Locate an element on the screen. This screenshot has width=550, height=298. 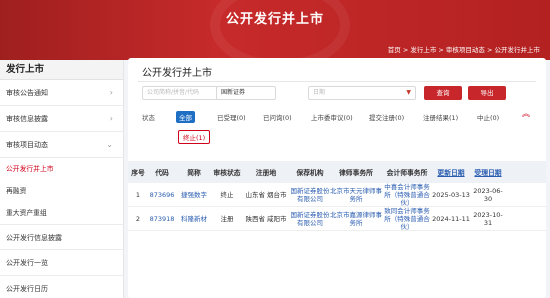
collapse-icon: ︽ is located at coordinates (526, 113).